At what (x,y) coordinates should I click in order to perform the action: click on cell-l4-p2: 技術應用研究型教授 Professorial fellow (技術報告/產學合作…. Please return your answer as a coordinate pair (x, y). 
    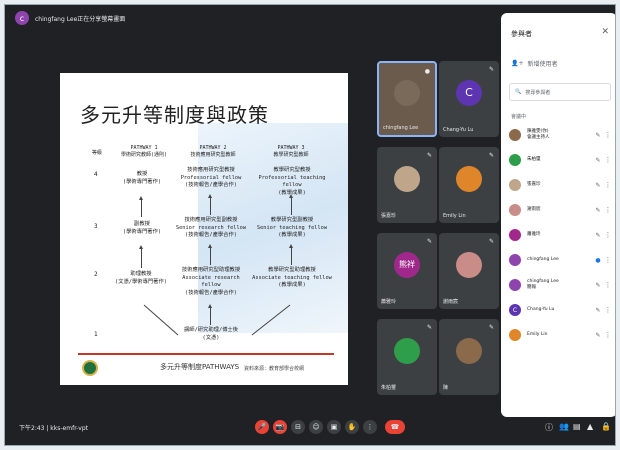
    Looking at the image, I should click on (211, 177).